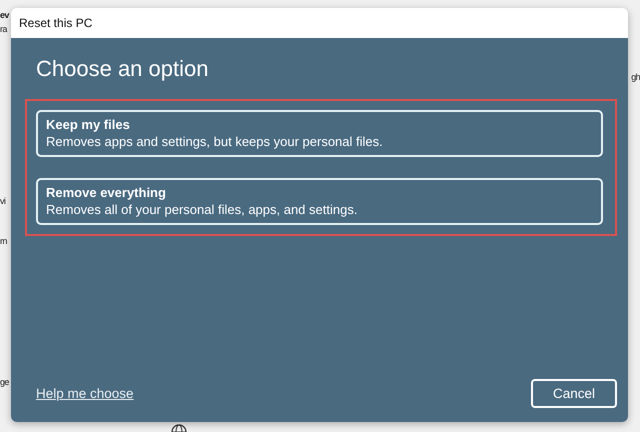  What do you see at coordinates (3, 241) in the screenshot?
I see `background-text: rn` at bounding box center [3, 241].